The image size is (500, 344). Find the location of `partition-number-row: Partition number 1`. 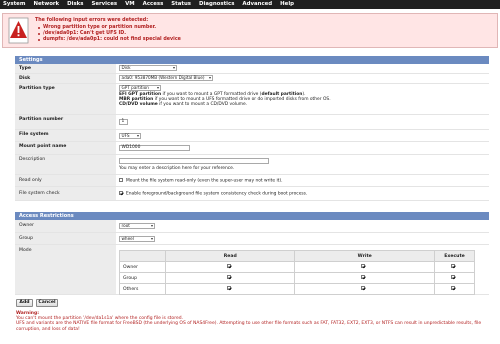

partition-number-row: Partition number 1 is located at coordinates (252, 122).